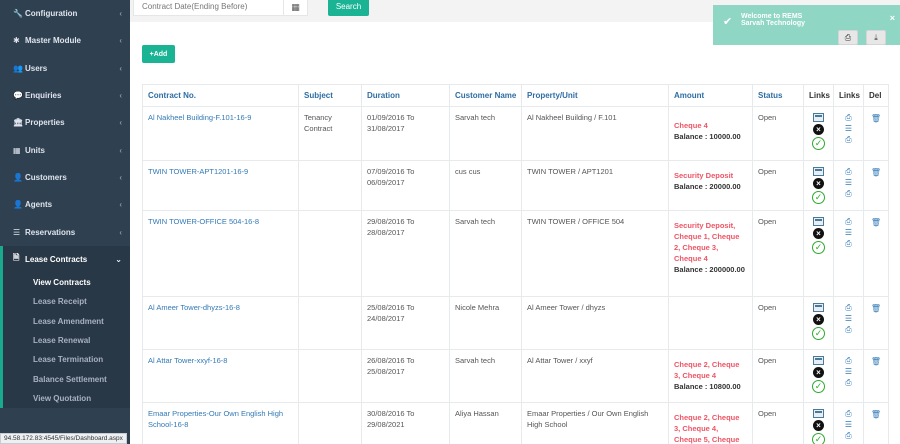 Image resolution: width=900 pixels, height=444 pixels. What do you see at coordinates (66, 359) in the screenshot?
I see `submenu-item-lease-termination: Lease Termination` at bounding box center [66, 359].